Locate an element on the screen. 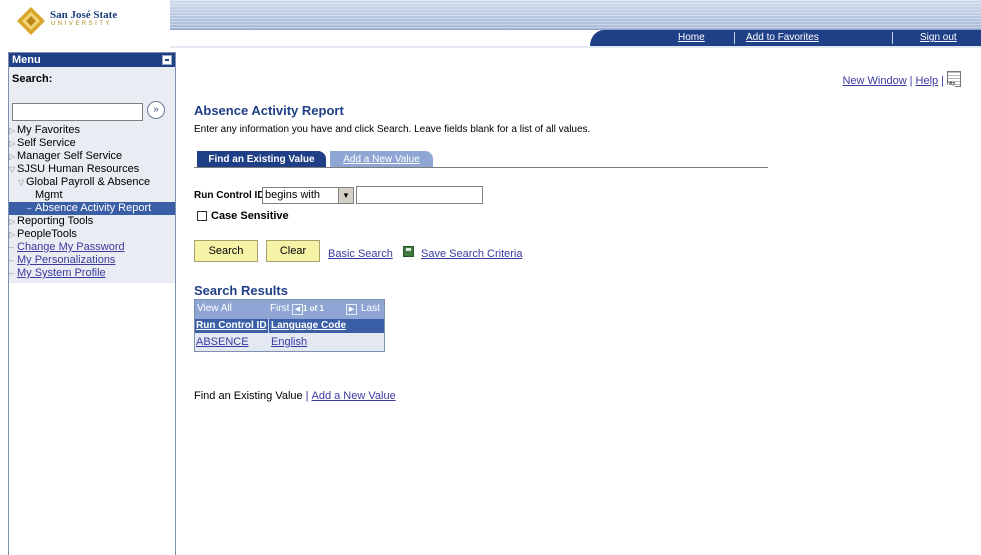 This screenshot has width=981, height=555. sidebar-item: – Change My Password is located at coordinates (92, 247).